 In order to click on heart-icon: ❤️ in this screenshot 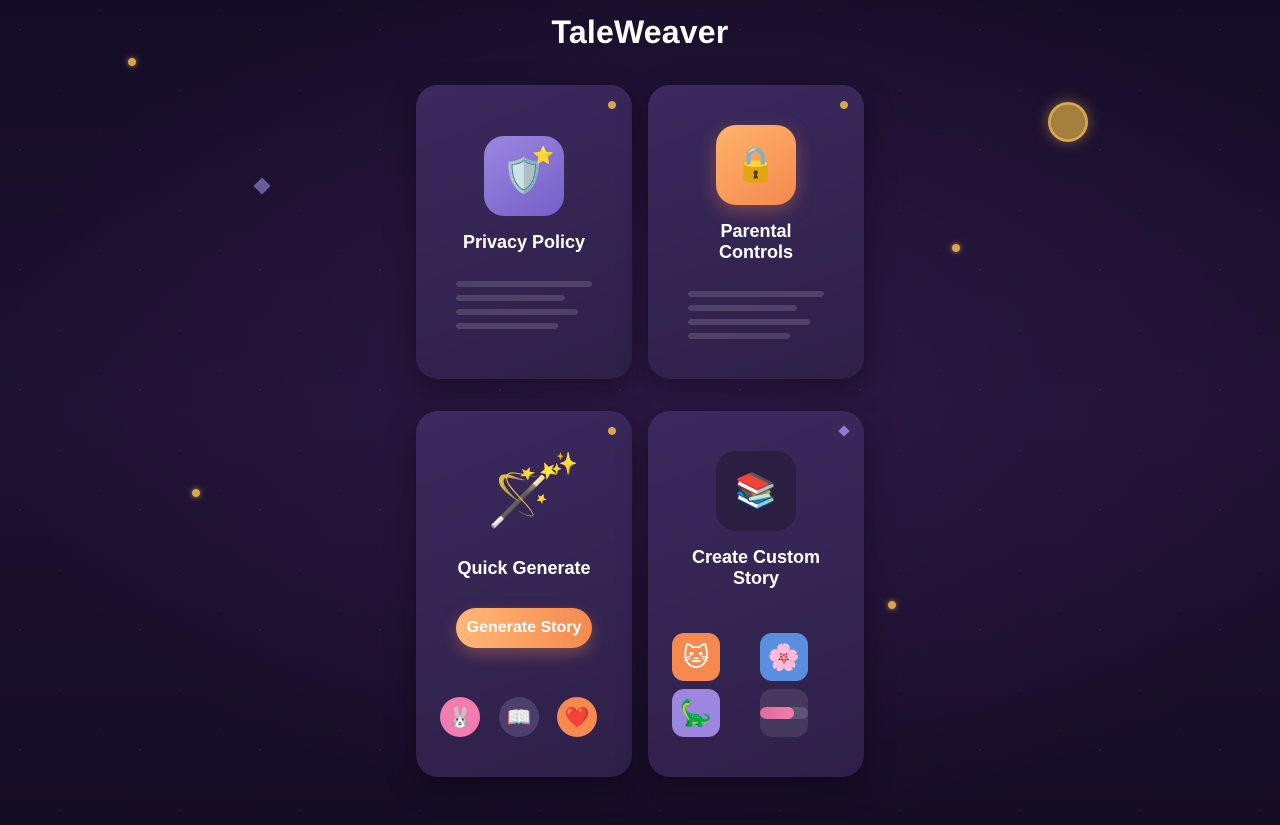, I will do `click(577, 717)`.